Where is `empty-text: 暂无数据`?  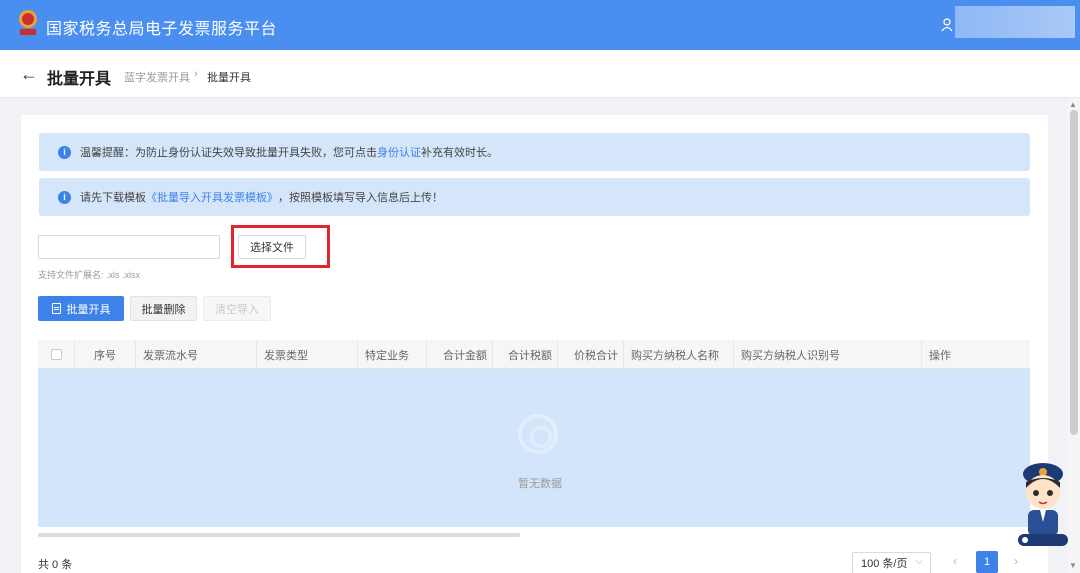
empty-text: 暂无数据 is located at coordinates (540, 484).